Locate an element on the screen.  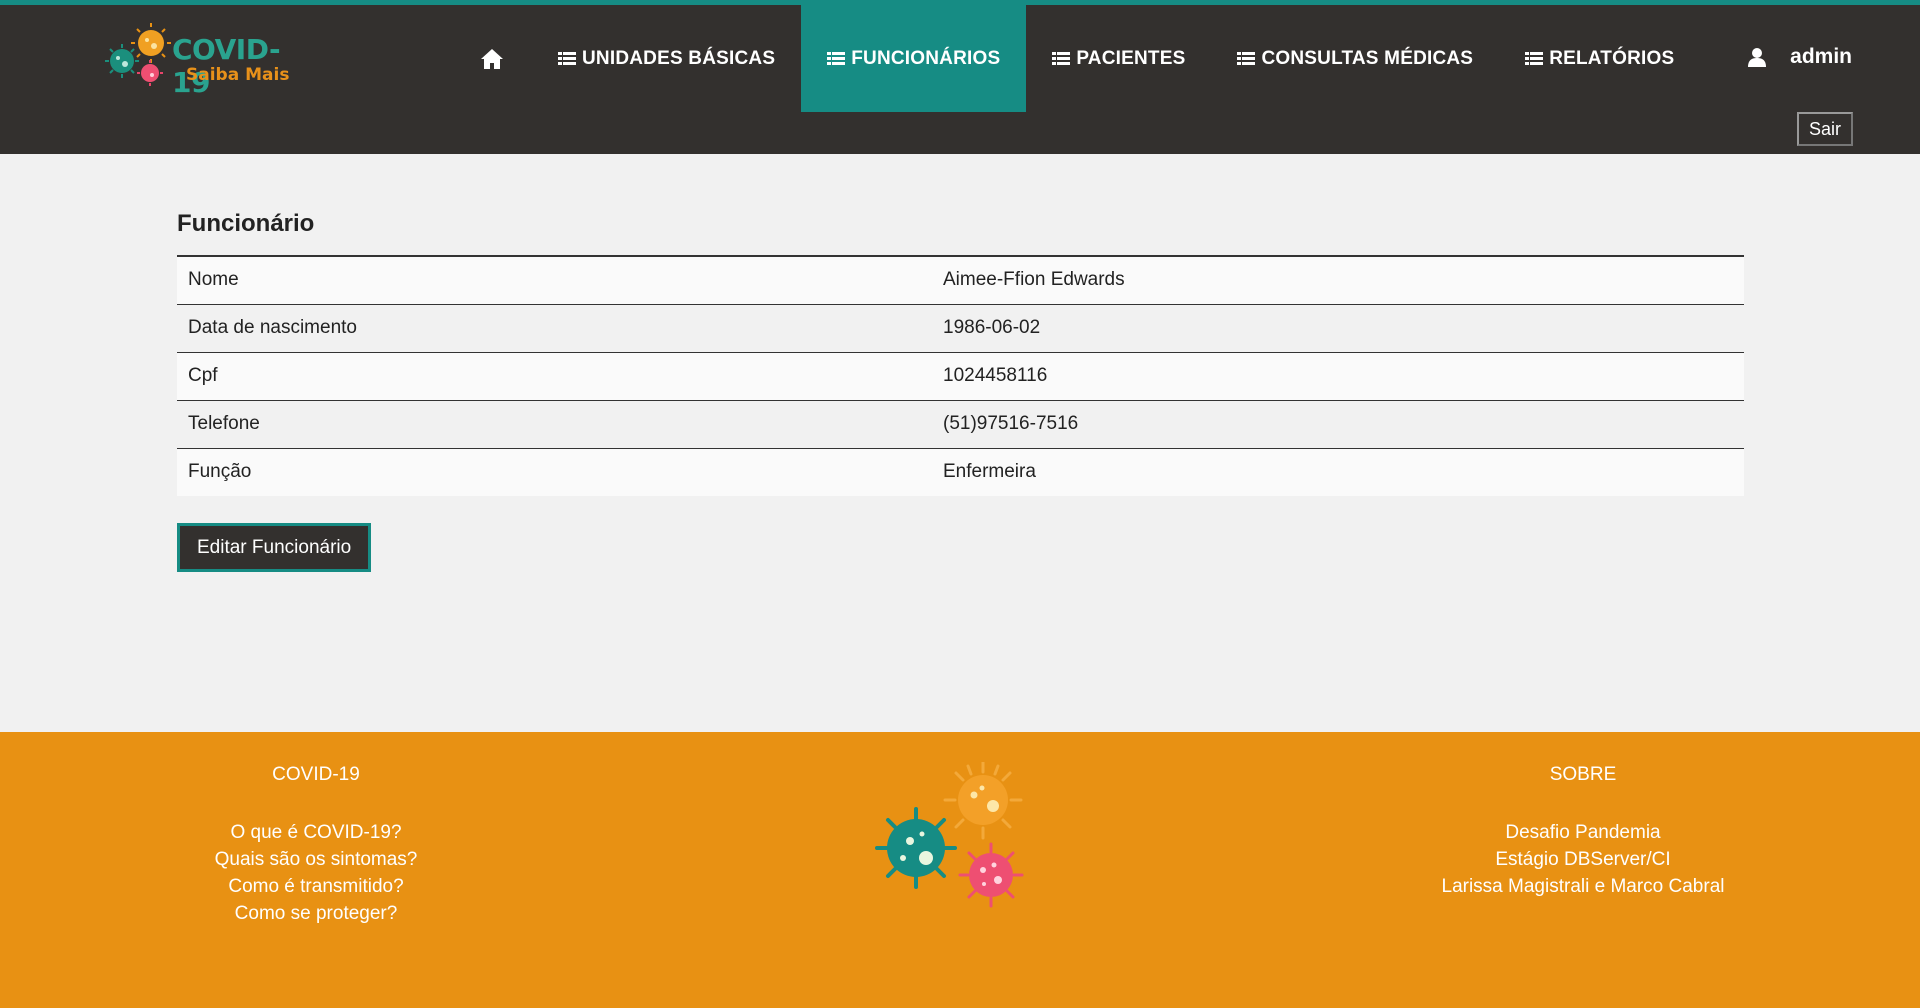
field-label: Data de nascimento is located at coordinates (272, 327).